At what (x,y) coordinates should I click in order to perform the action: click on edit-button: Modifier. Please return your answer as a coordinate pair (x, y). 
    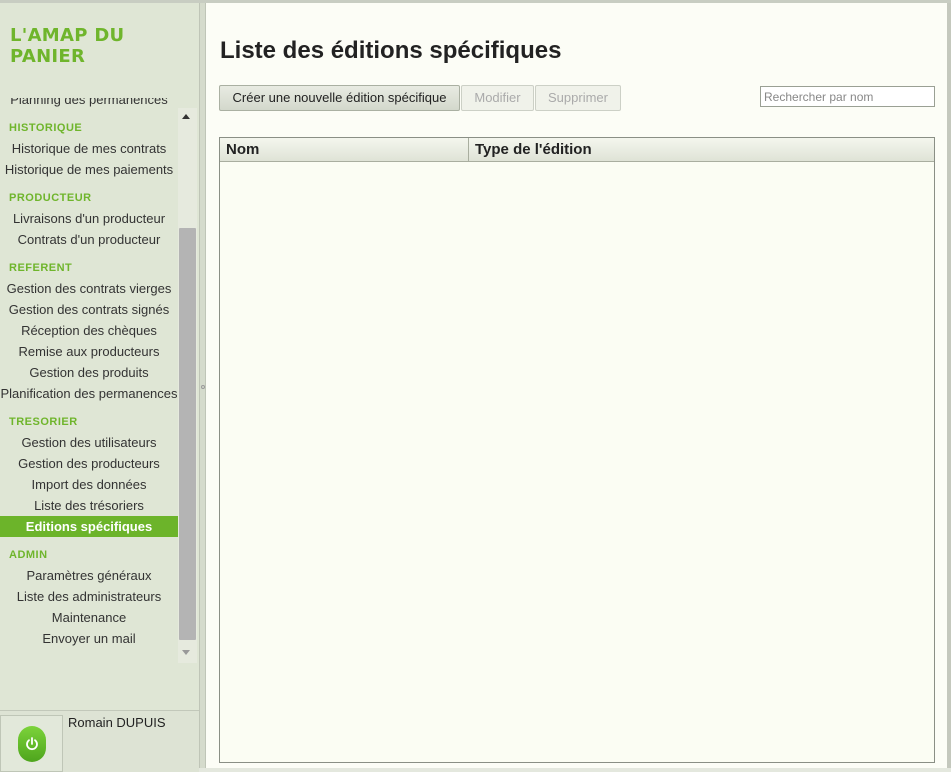
    Looking at the image, I should click on (497, 98).